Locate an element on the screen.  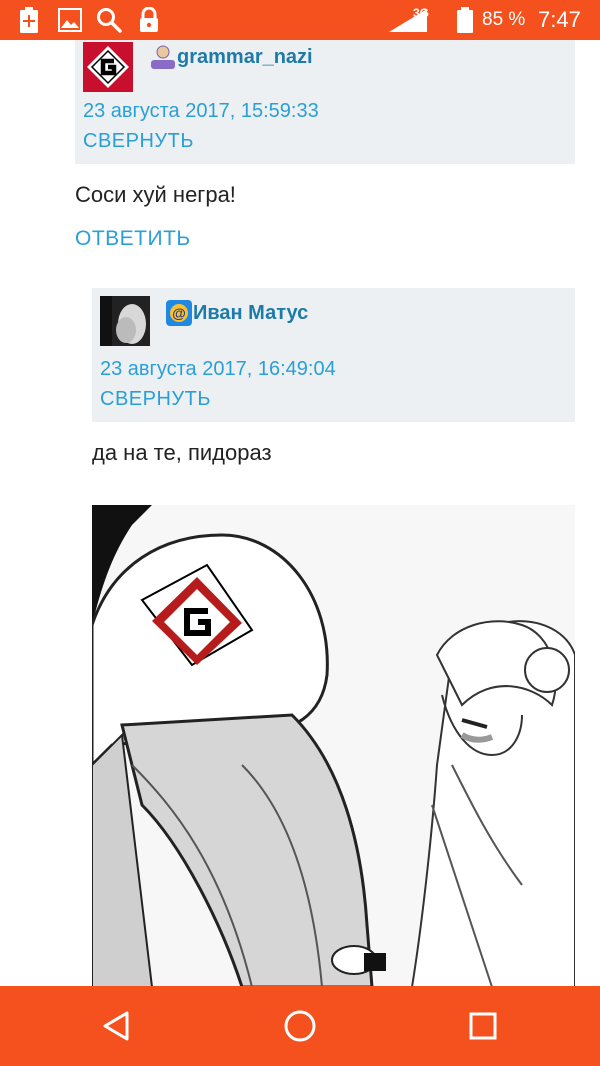
comment-text: Соси хуй негра! is located at coordinates (155, 194).